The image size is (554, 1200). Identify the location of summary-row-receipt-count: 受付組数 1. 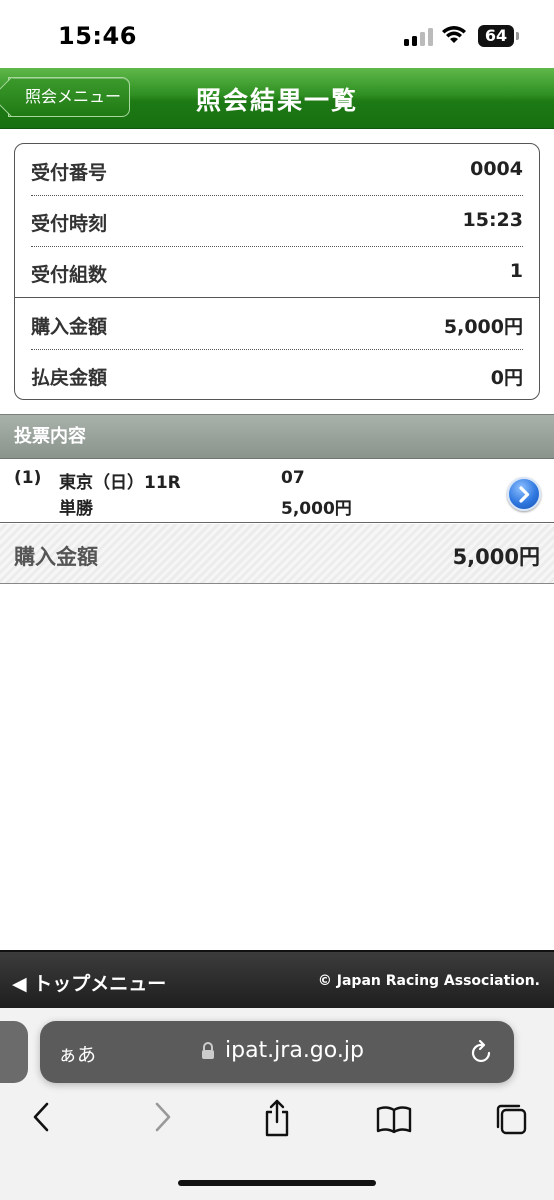
(277, 271).